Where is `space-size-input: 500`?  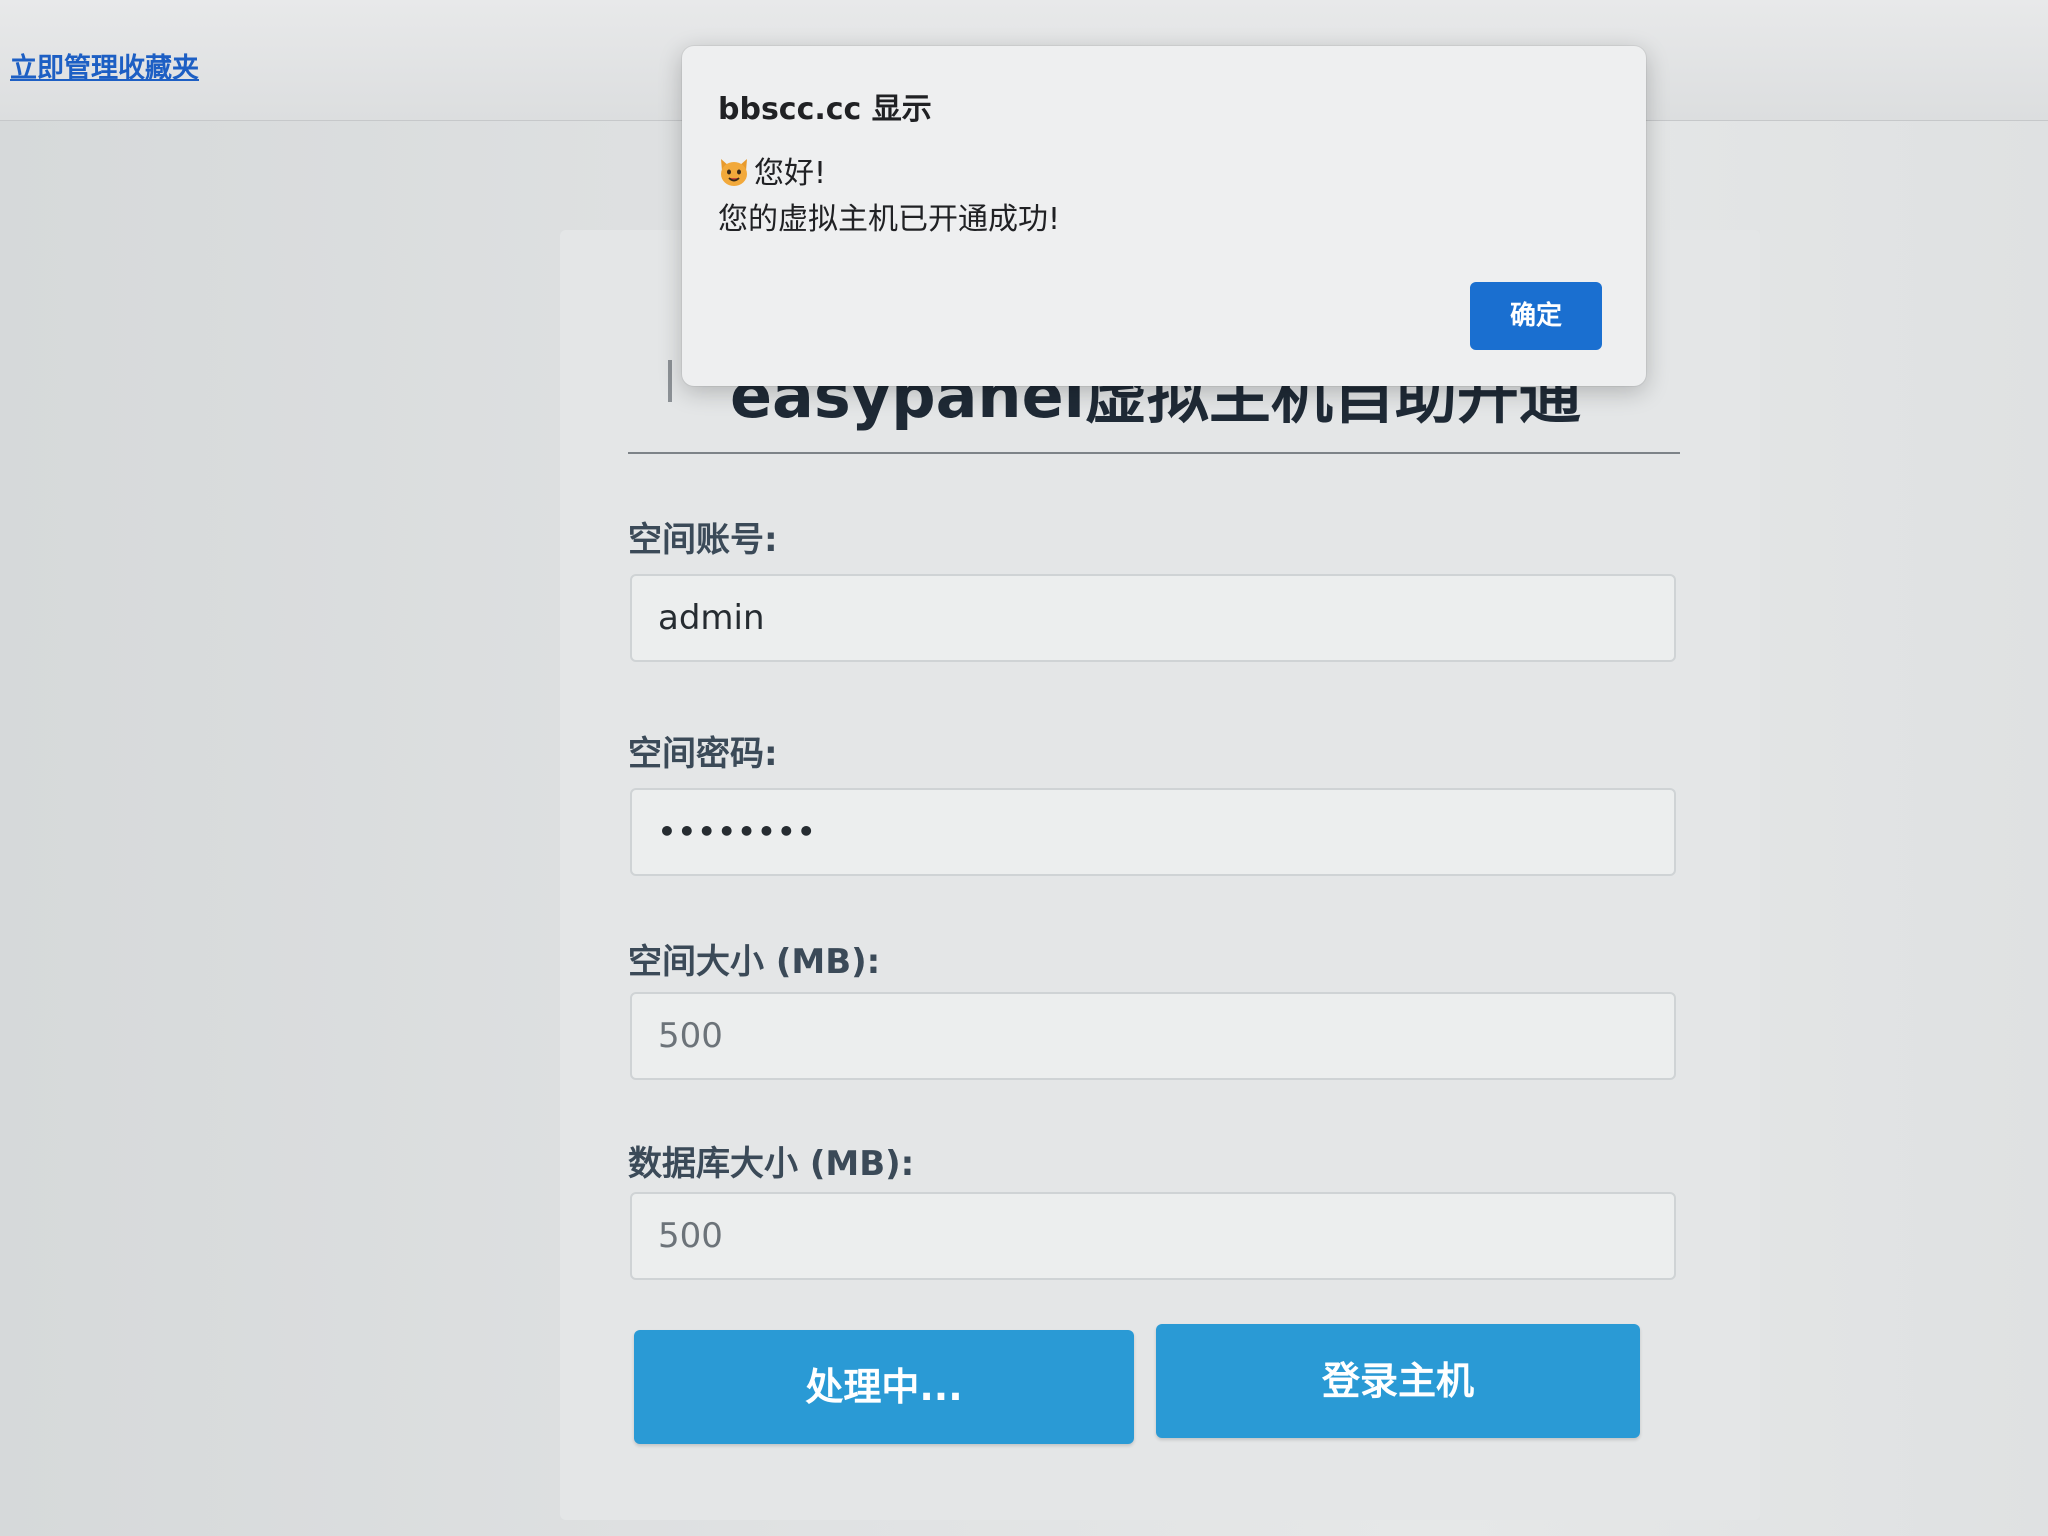 space-size-input: 500 is located at coordinates (1153, 1036).